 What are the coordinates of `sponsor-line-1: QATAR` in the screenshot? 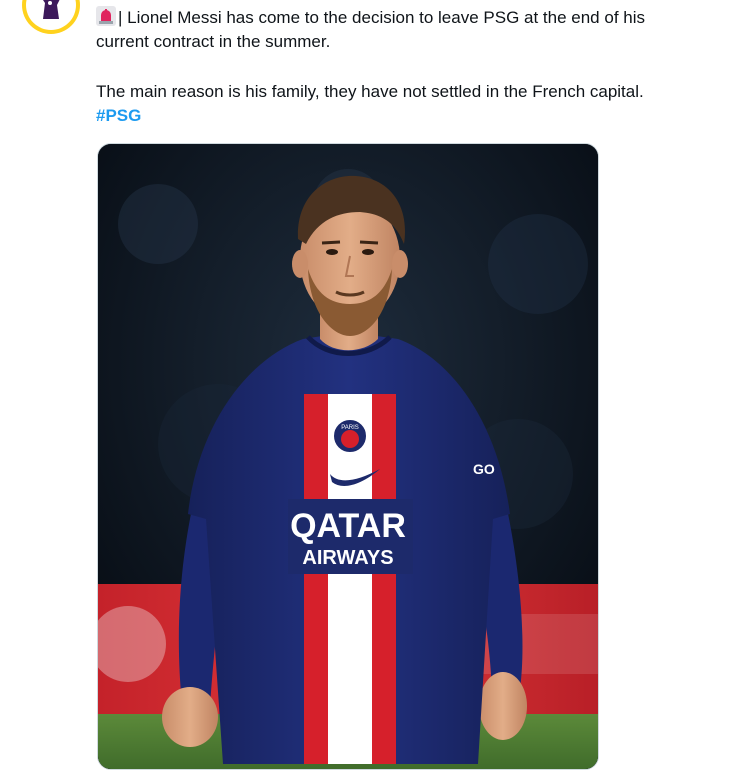 It's located at (348, 526).